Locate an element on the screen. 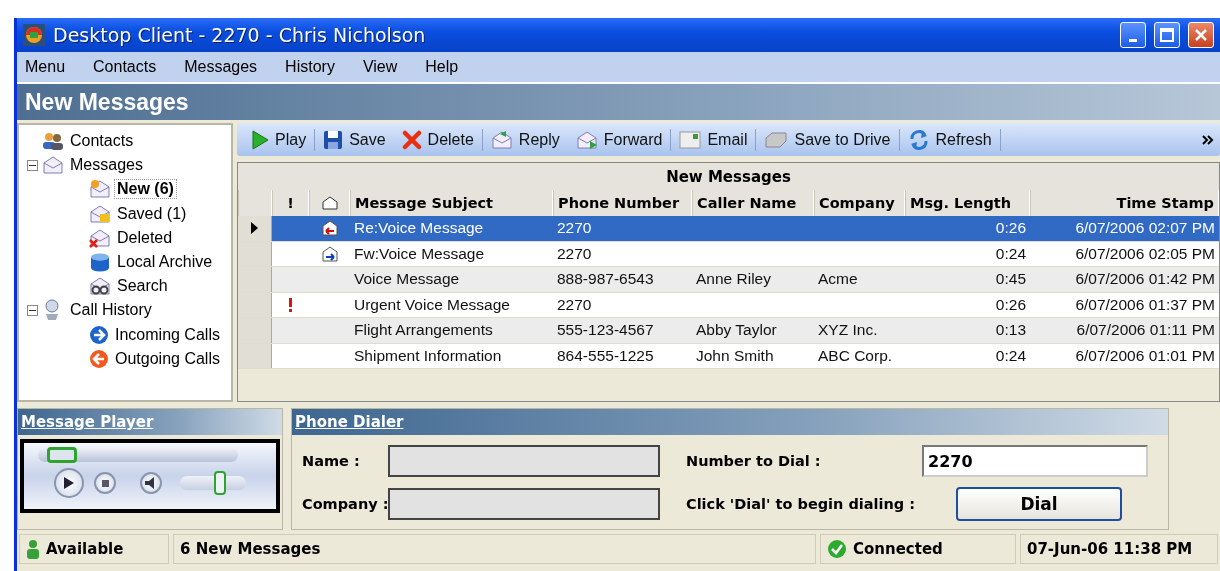  company-field is located at coordinates (524, 504).